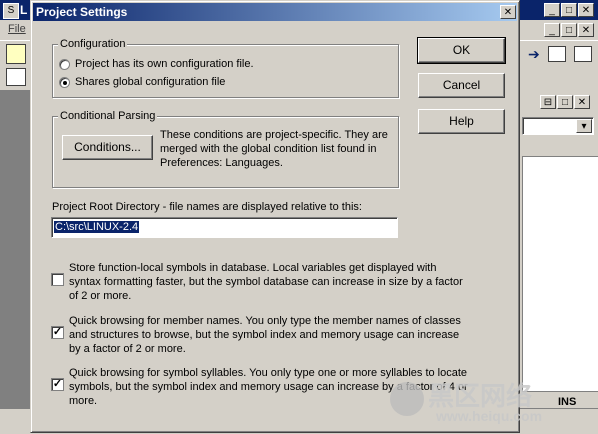 This screenshot has height=434, width=598. I want to click on doc-close-icon: ✕, so click(586, 30).